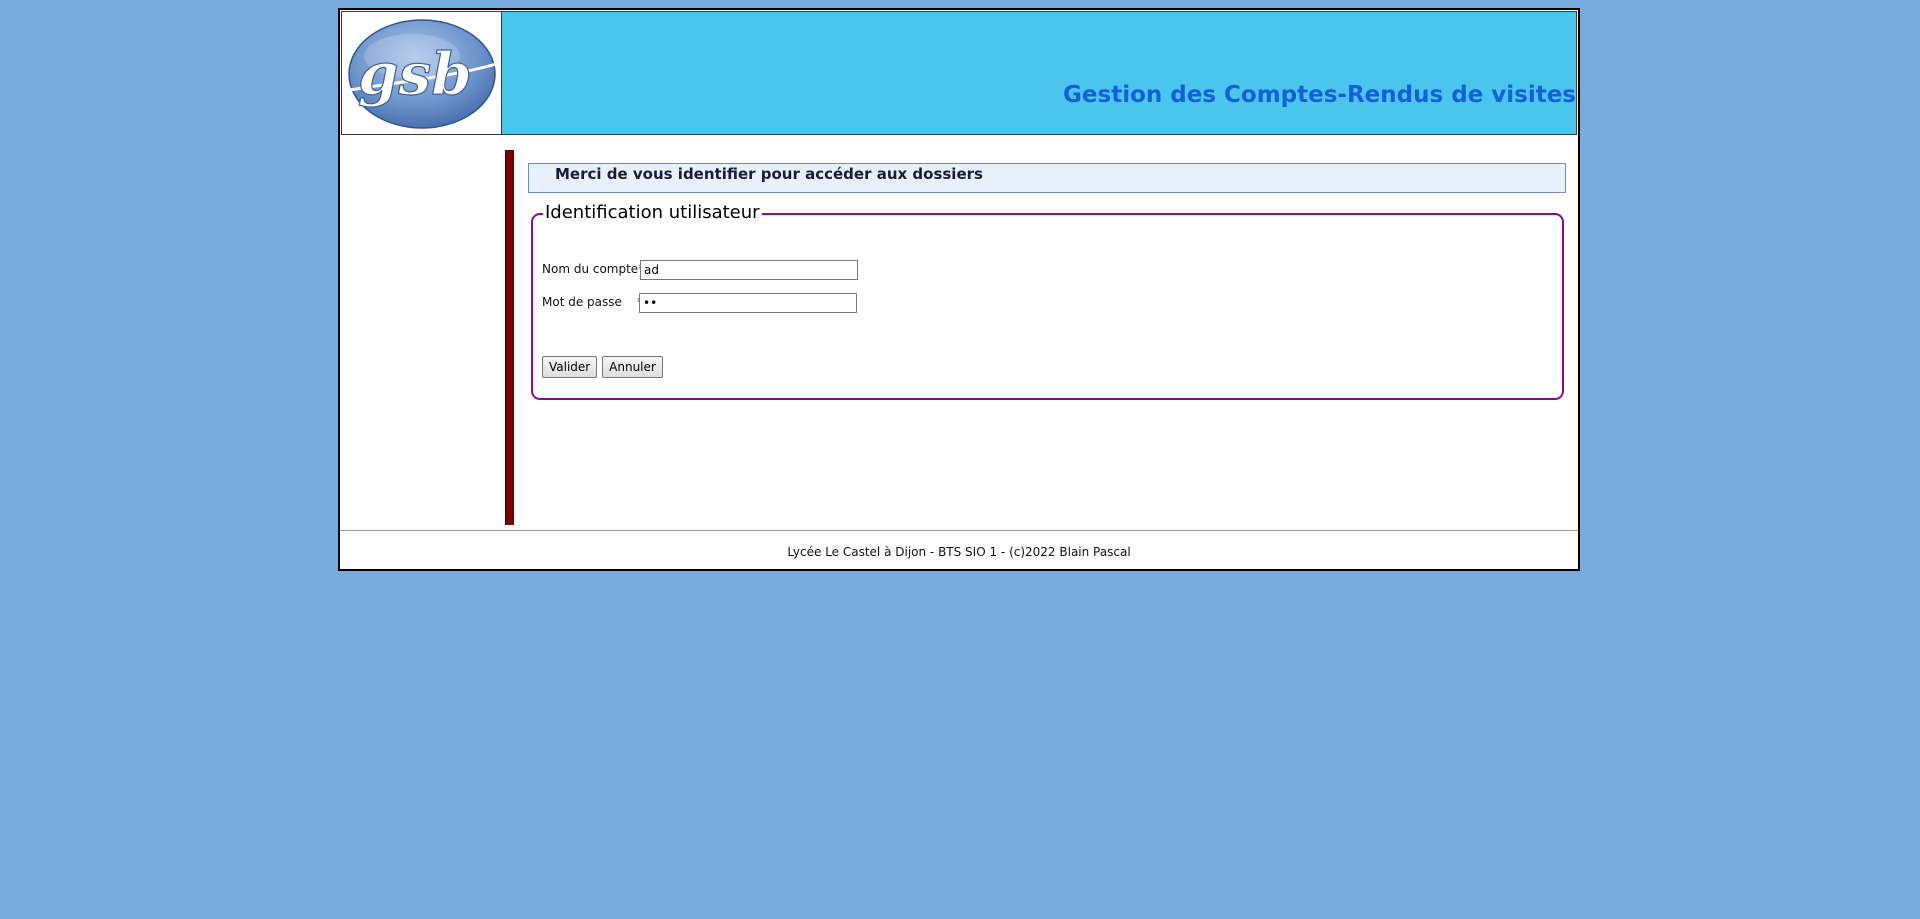 This screenshot has width=1920, height=919. What do you see at coordinates (422, 337) in the screenshot?
I see `sidebar-menu` at bounding box center [422, 337].